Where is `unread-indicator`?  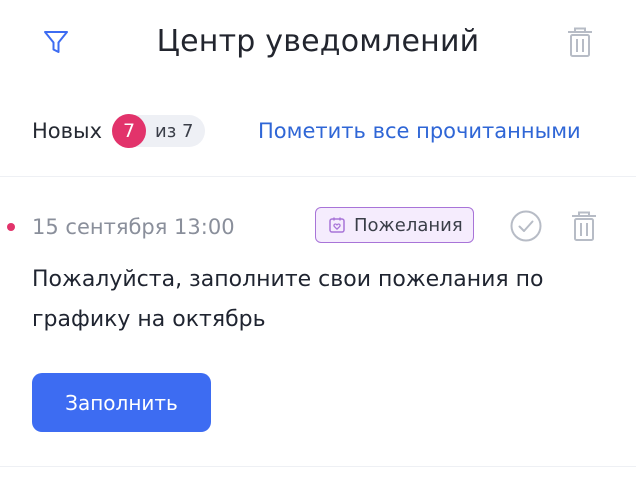 unread-indicator is located at coordinates (11, 227).